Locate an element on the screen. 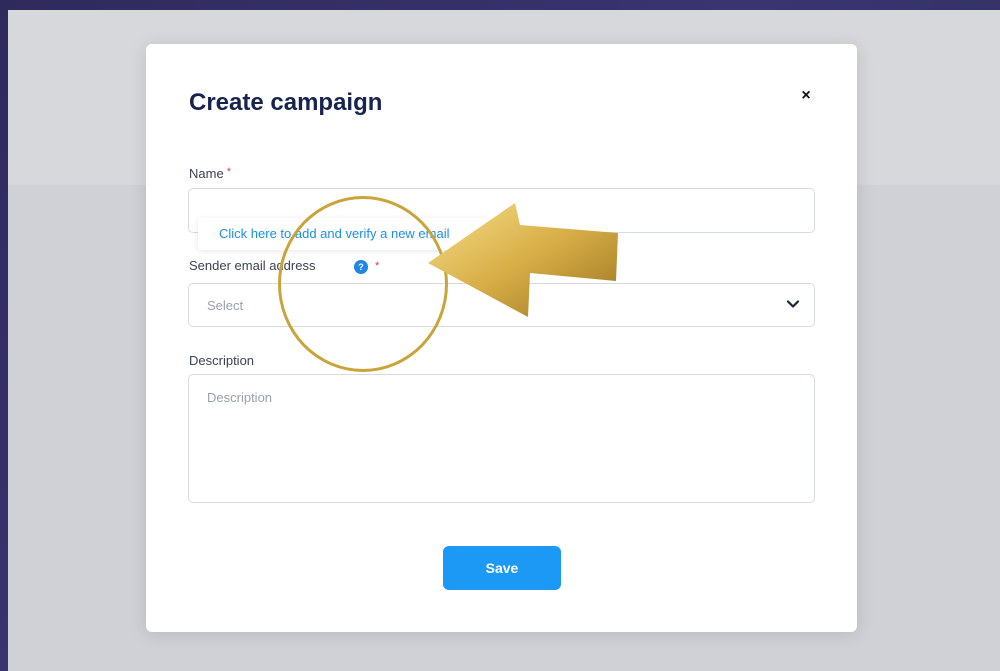  add-email-link: Click here to add and verify a new email is located at coordinates (343, 234).